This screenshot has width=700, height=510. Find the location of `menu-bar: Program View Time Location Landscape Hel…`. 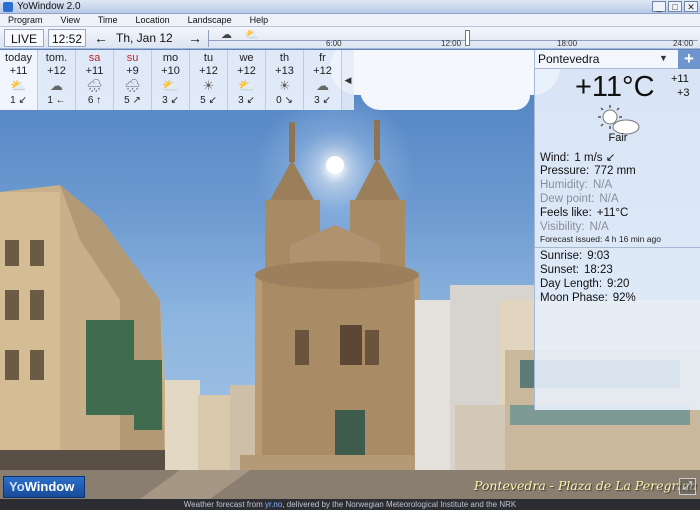

menu-bar: Program View Time Location Landscape Hel… is located at coordinates (350, 20).